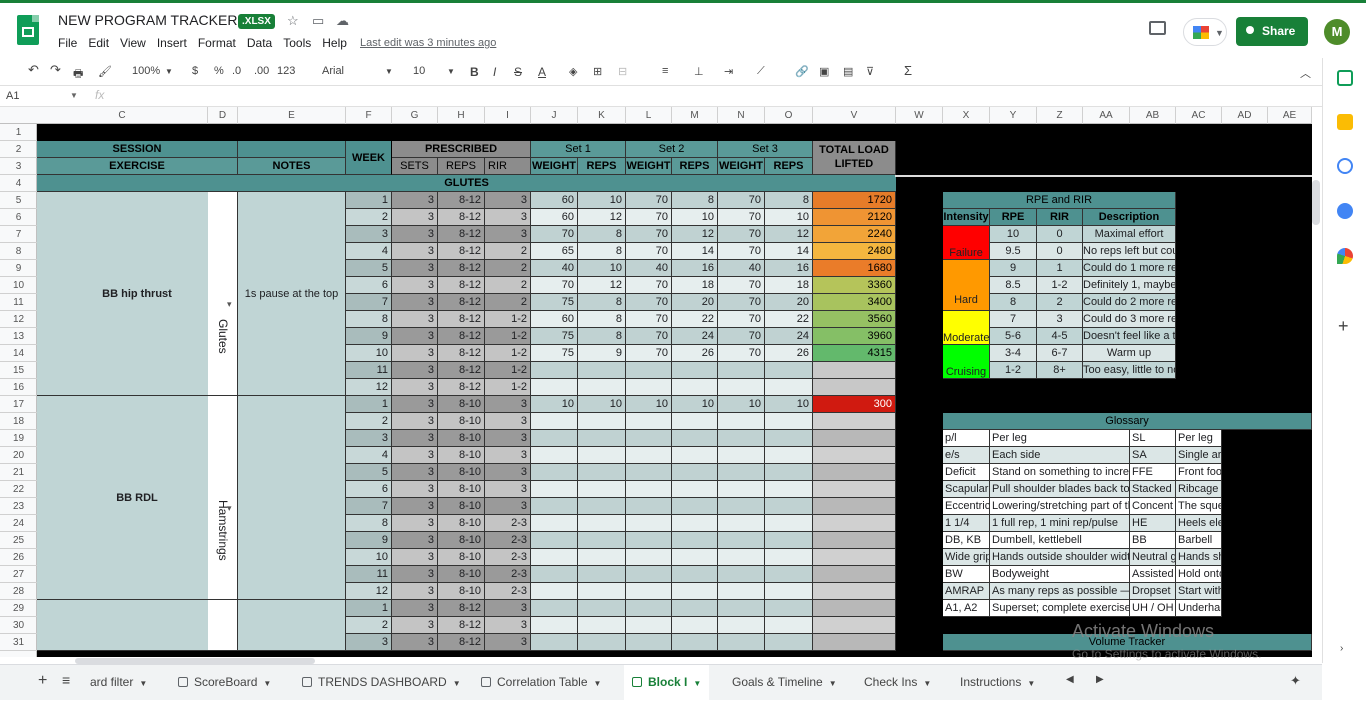 This screenshot has width=1366, height=701. Describe the element at coordinates (1129, 336) in the screenshot. I see `description-cell: Doesn't feel like a true 'hard' set` at that location.